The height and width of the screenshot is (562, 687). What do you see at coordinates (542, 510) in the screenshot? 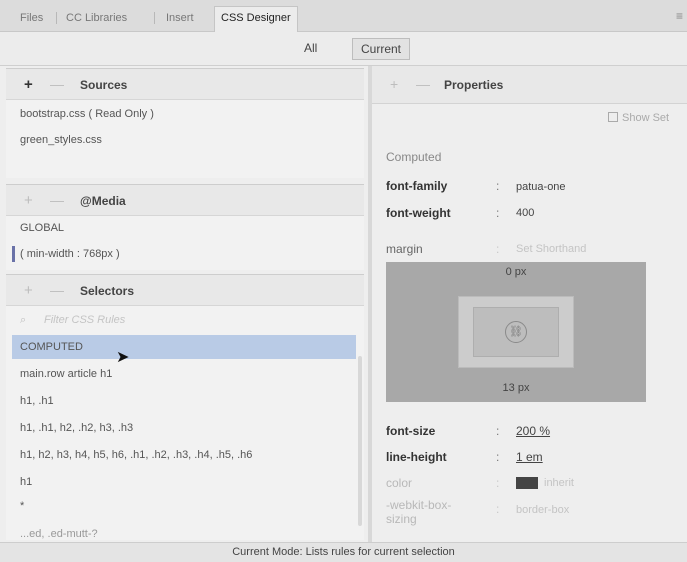
I see `property-value: border-box` at bounding box center [542, 510].